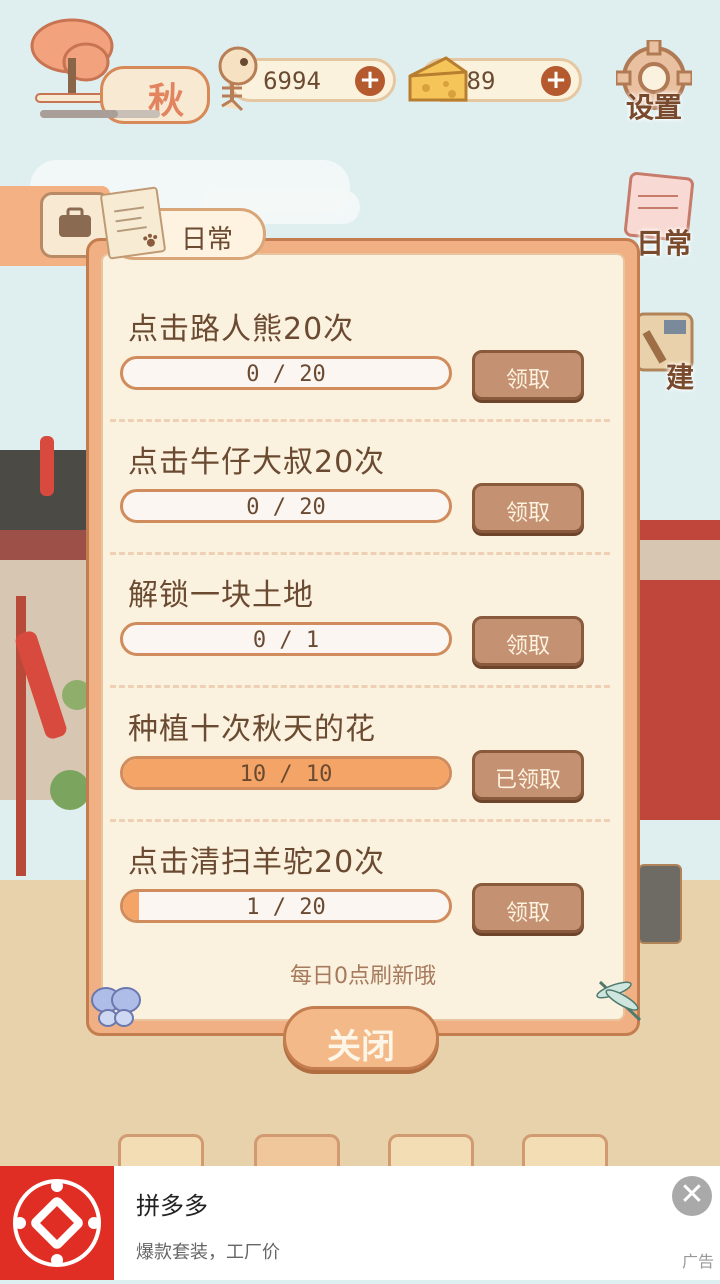 This screenshot has width=720, height=1284. I want to click on tree, so click(70, 790).